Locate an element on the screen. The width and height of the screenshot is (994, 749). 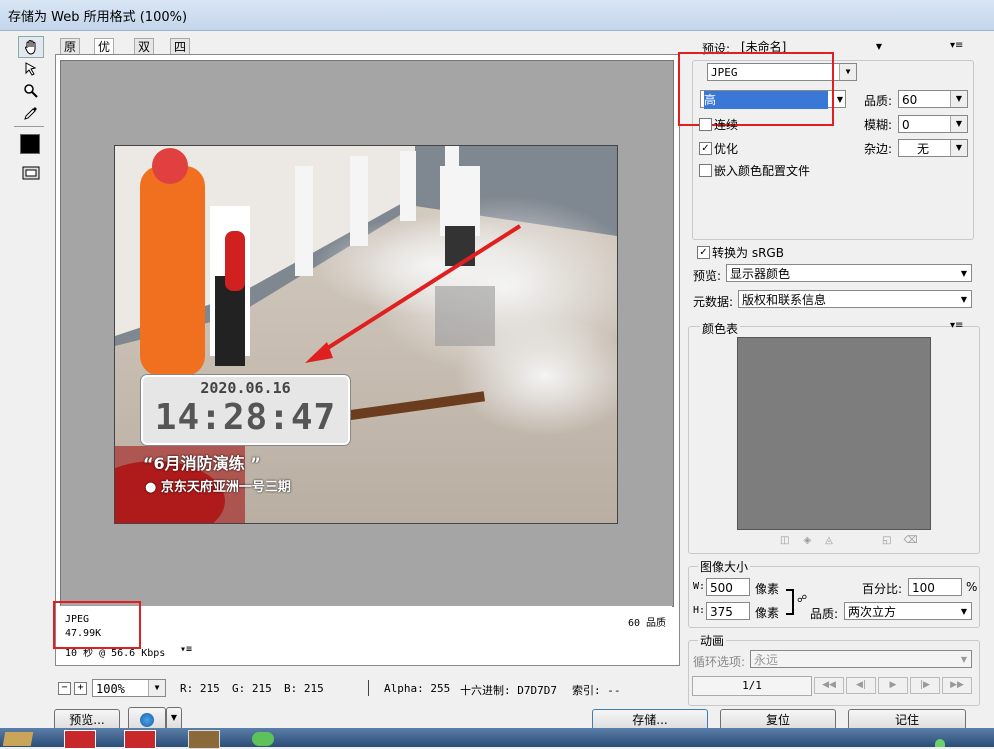
height-unit: 像素 is located at coordinates (767, 613).